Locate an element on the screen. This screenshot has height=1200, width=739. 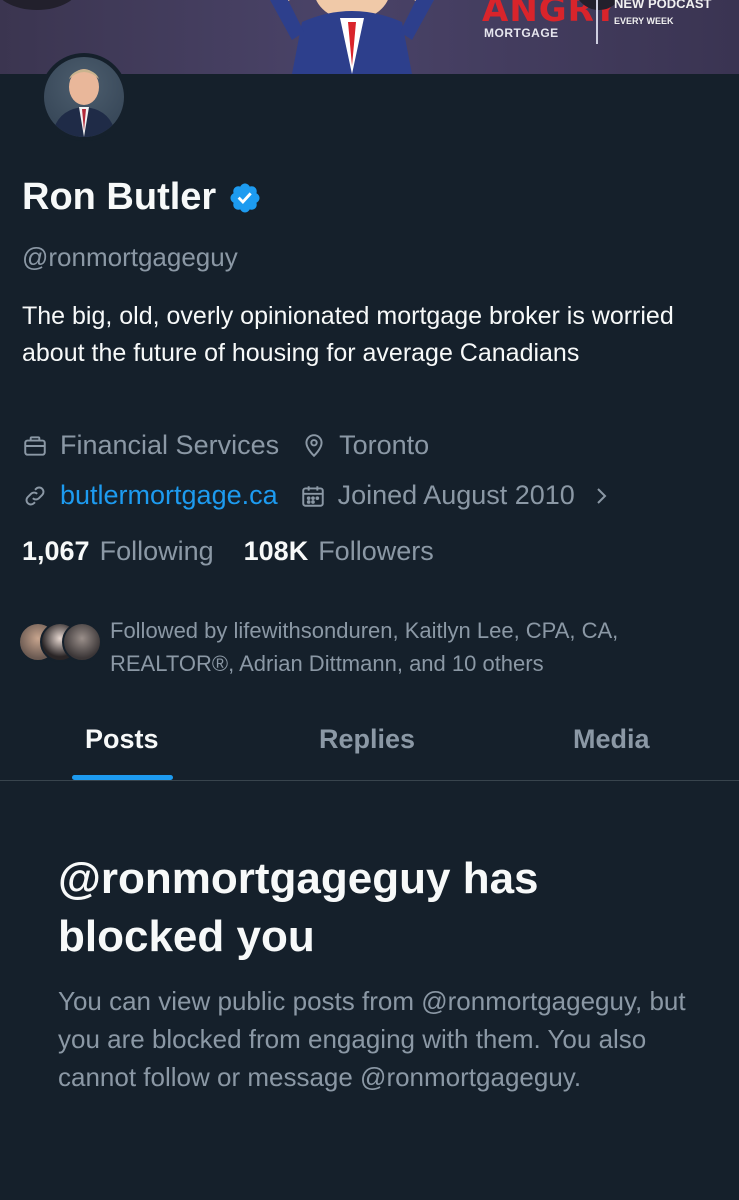
followers-count: 108K is located at coordinates (276, 551).